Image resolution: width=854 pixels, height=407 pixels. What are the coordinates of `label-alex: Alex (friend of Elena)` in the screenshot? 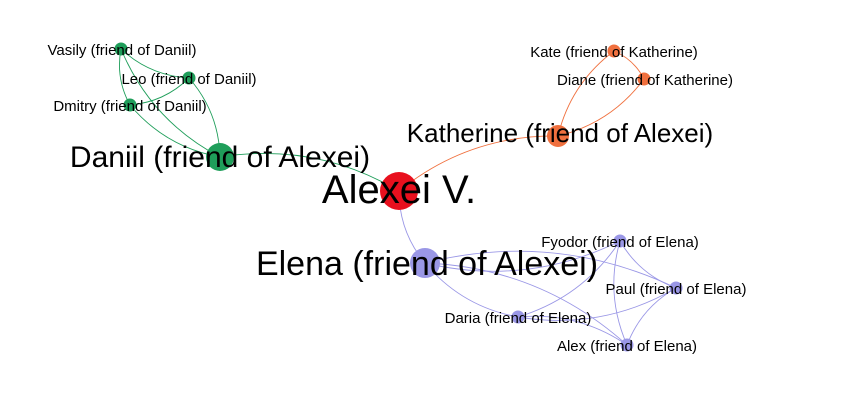 It's located at (627, 346).